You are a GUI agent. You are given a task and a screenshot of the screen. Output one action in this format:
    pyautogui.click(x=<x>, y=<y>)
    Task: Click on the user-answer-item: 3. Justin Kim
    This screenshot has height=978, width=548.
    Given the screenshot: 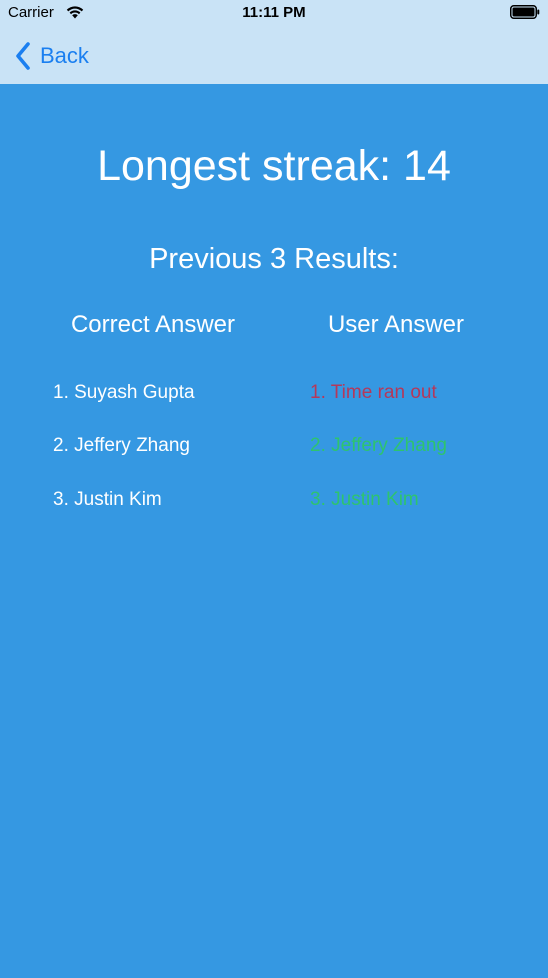 What is the action you would take?
    pyautogui.click(x=364, y=499)
    